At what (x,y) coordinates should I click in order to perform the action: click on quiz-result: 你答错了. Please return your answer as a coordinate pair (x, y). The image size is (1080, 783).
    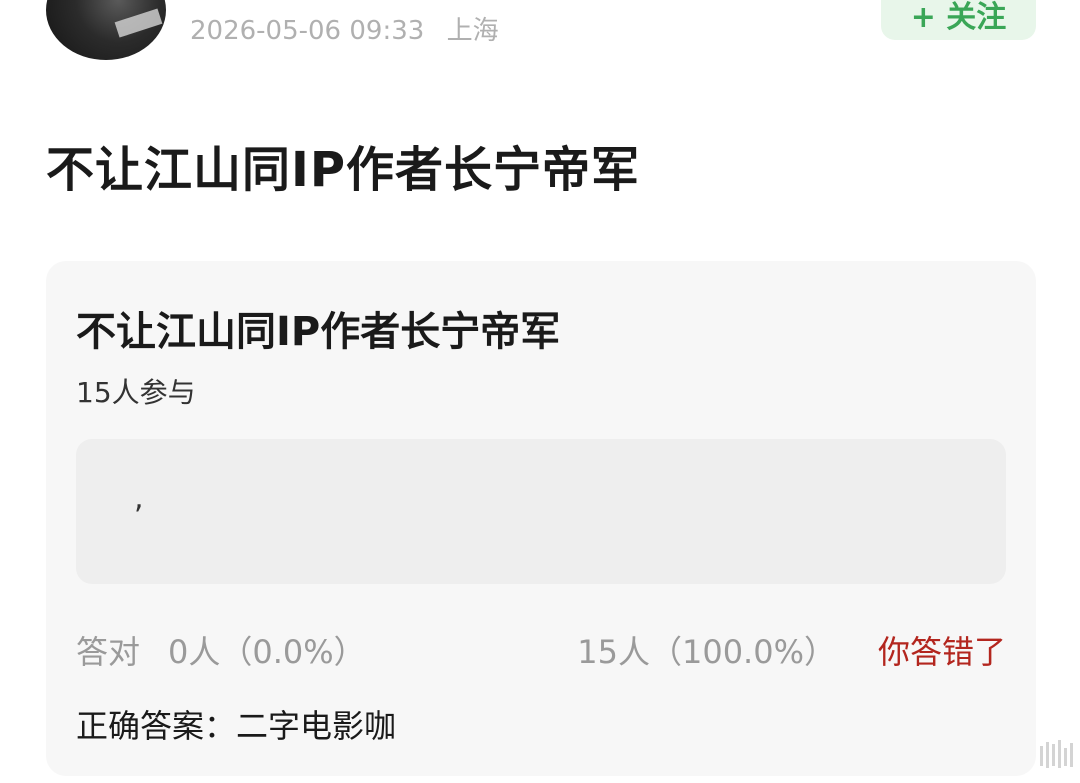
    Looking at the image, I should click on (941, 652).